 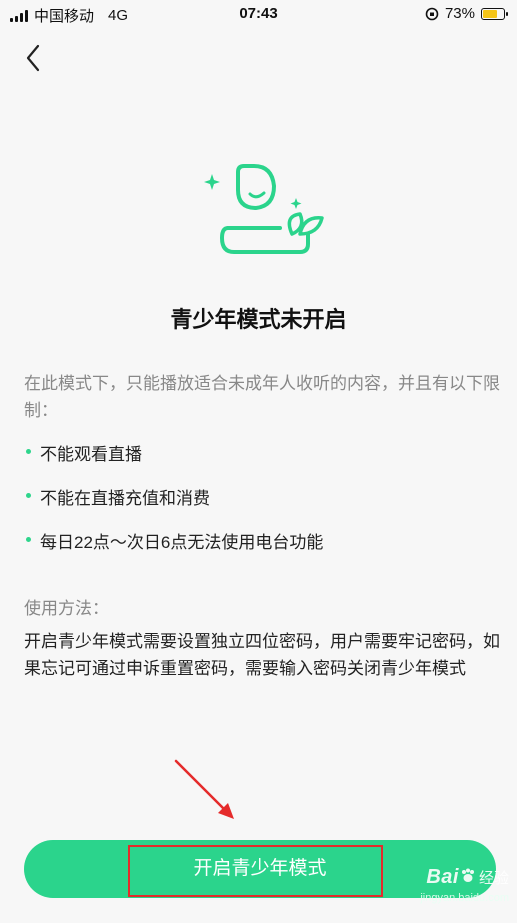 What do you see at coordinates (66, 608) in the screenshot?
I see `usage-label: 使用方法：` at bounding box center [66, 608].